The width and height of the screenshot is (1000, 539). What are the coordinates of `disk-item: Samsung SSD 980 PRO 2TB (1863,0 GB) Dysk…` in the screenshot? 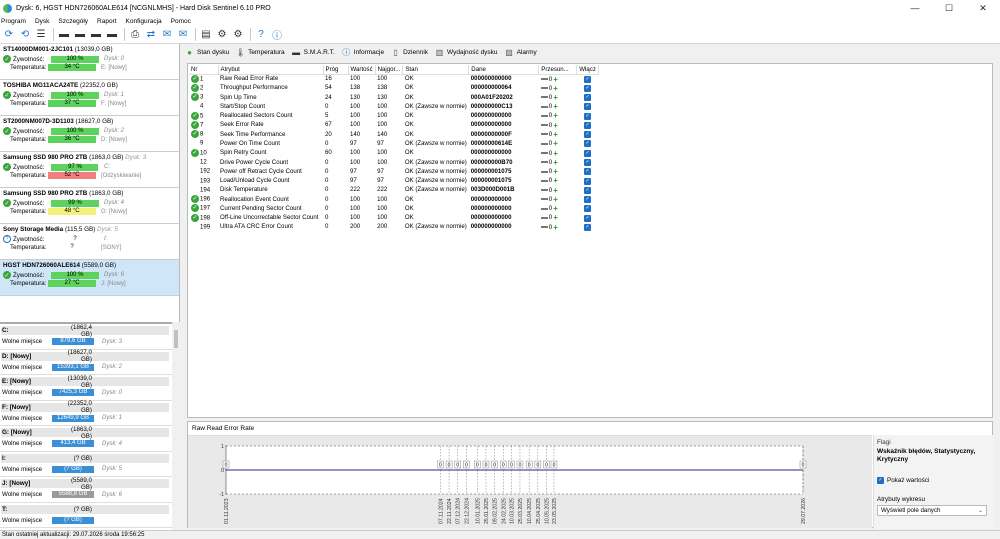 It's located at (89, 170).